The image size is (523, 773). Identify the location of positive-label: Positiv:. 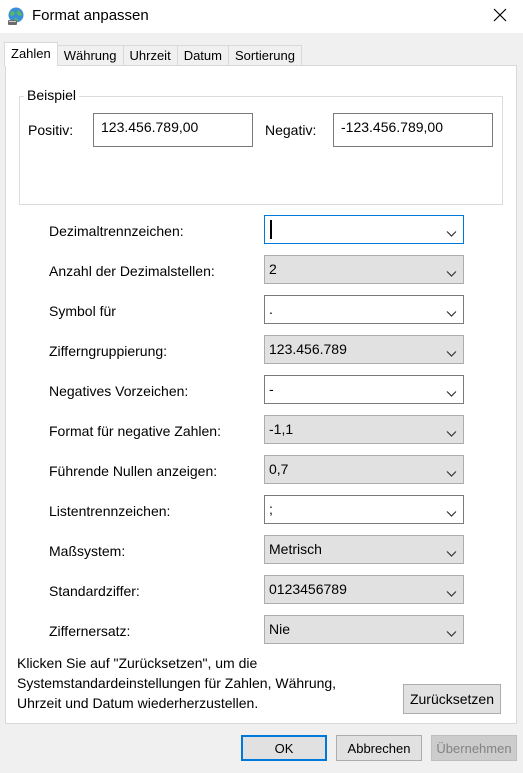
(51, 130).